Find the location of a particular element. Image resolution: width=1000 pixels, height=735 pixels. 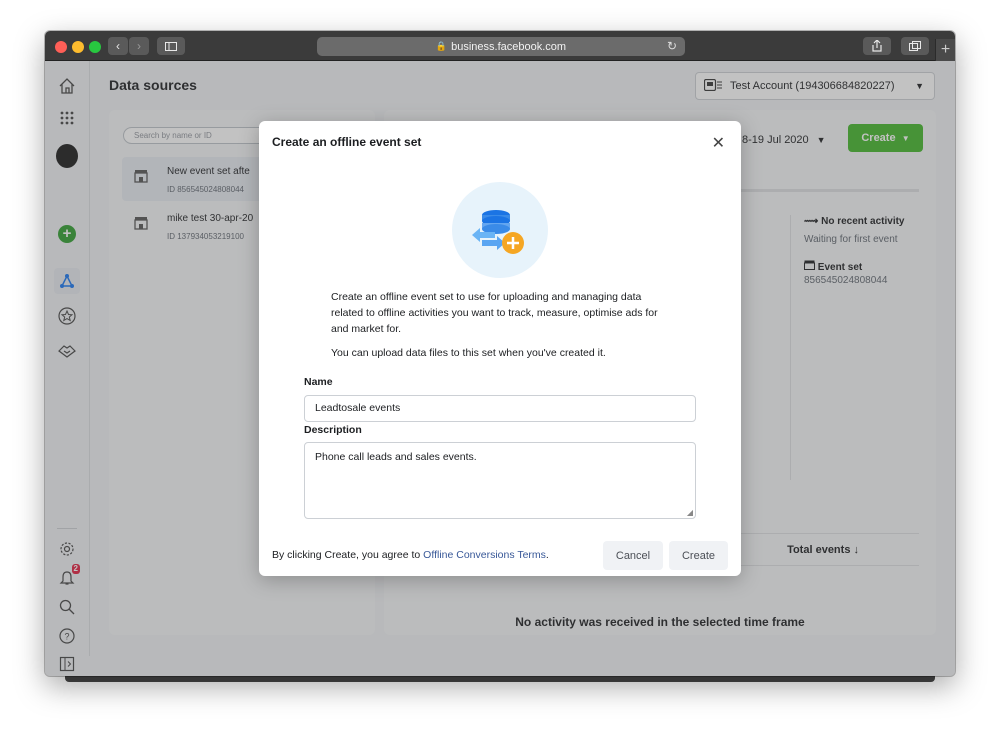

terms-prefix: By clicking Create, you agree to is located at coordinates (348, 555).